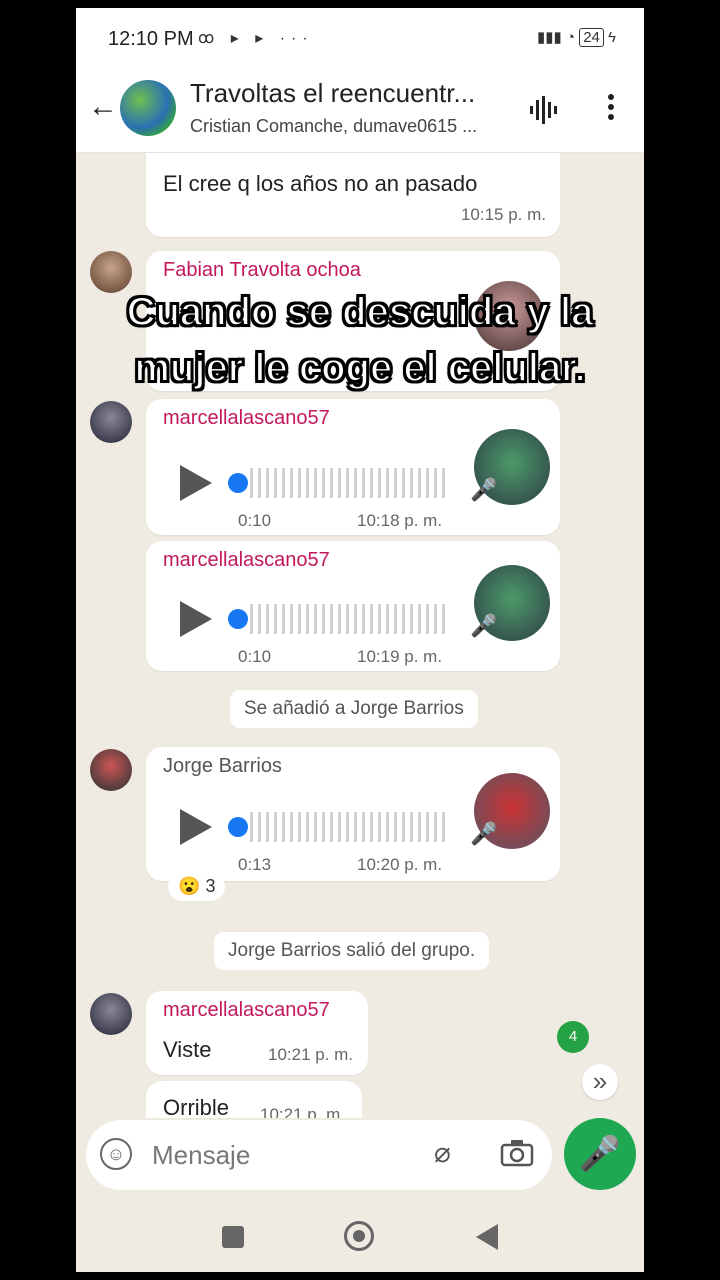 Image resolution: width=720 pixels, height=1280 pixels. I want to click on message-bubble: marcellalascano57 Viste 10:21 p. m., so click(257, 1033).